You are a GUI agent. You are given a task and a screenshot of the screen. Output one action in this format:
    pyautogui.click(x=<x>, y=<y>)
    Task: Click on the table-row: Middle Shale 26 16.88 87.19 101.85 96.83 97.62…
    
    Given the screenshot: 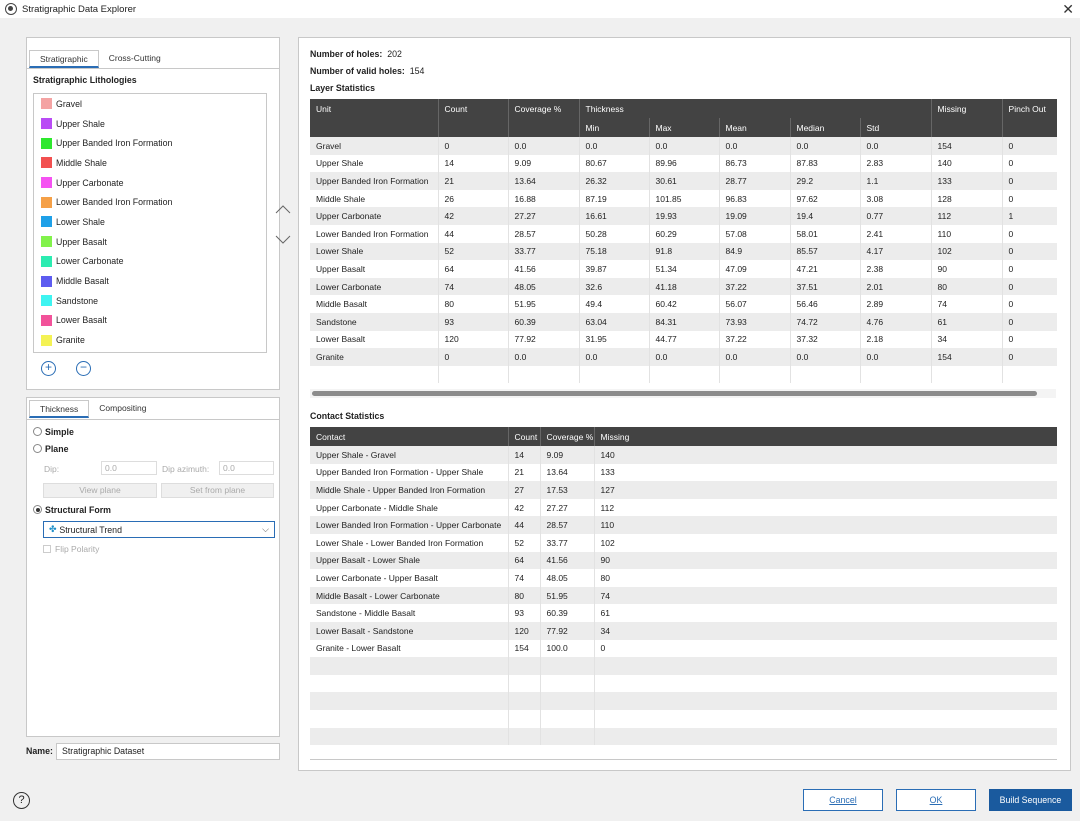 What is the action you would take?
    pyautogui.click(x=683, y=198)
    